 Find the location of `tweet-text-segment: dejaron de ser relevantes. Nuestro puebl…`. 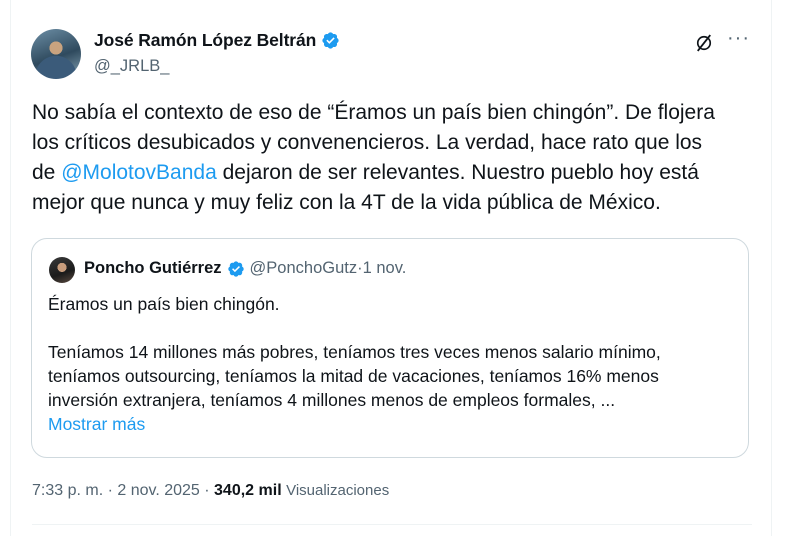

tweet-text-segment: dejaron de ser relevantes. Nuestro puebl… is located at coordinates (457, 172).